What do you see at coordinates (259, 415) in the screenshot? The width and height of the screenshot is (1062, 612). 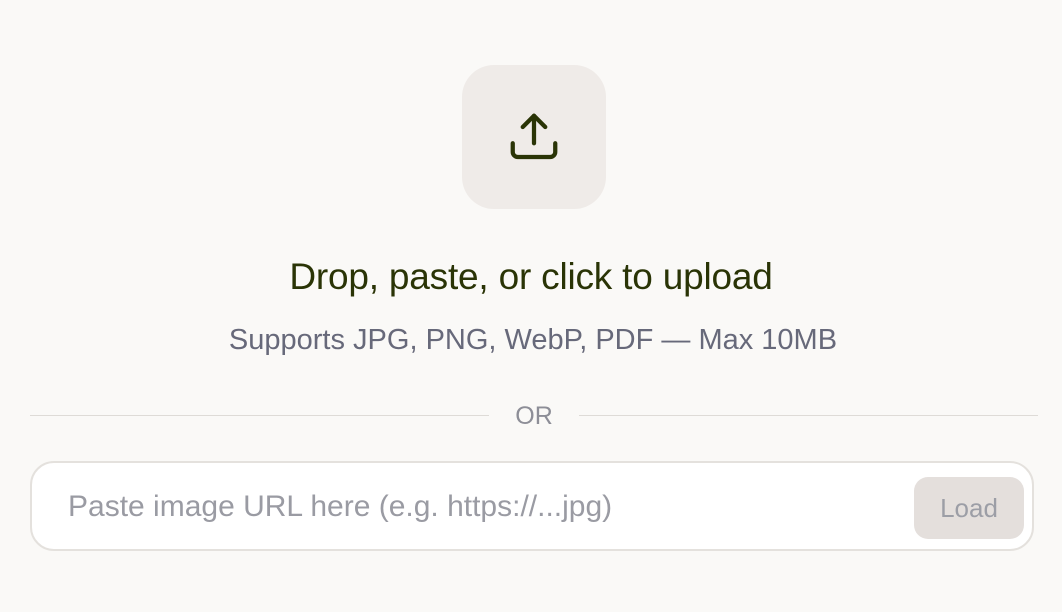 I see `divider-line-left` at bounding box center [259, 415].